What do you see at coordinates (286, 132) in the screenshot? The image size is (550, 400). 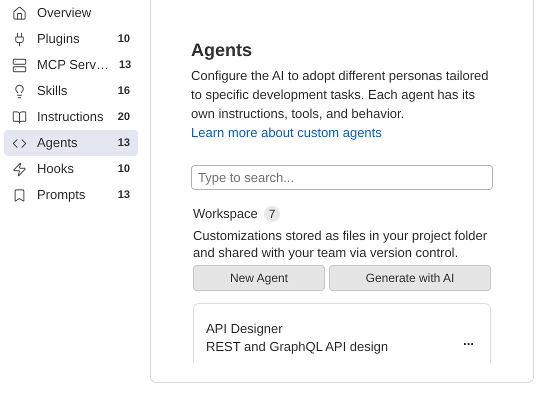 I see `learn-more-link: Learn more about custom agents` at bounding box center [286, 132].